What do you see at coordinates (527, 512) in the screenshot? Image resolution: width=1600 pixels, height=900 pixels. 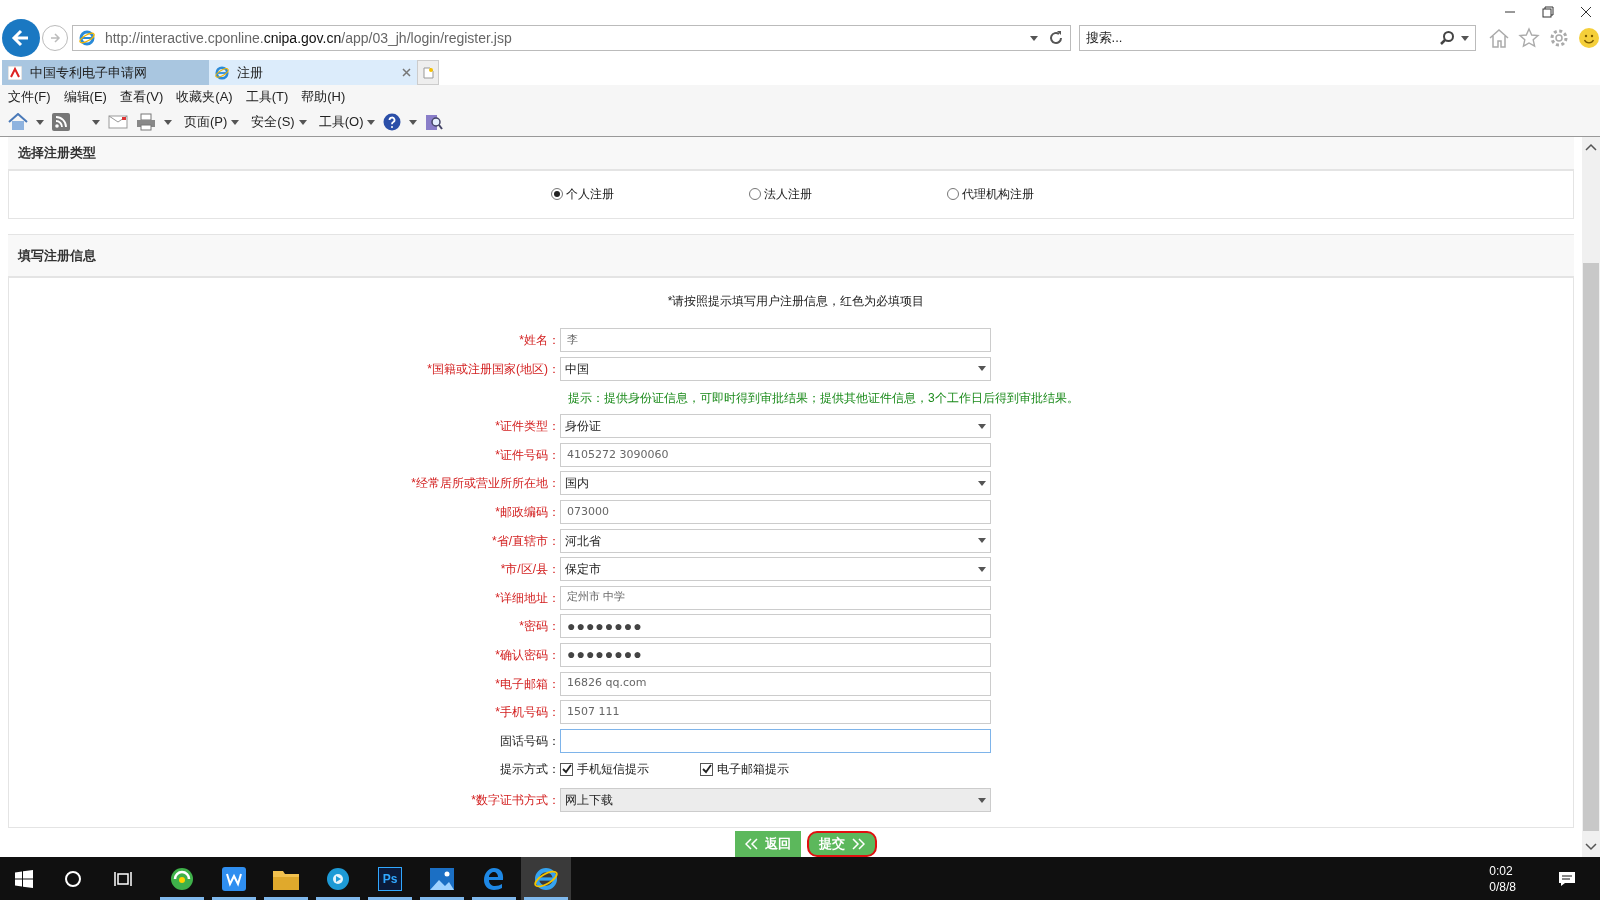 I see `field-label: *邮政编码：` at bounding box center [527, 512].